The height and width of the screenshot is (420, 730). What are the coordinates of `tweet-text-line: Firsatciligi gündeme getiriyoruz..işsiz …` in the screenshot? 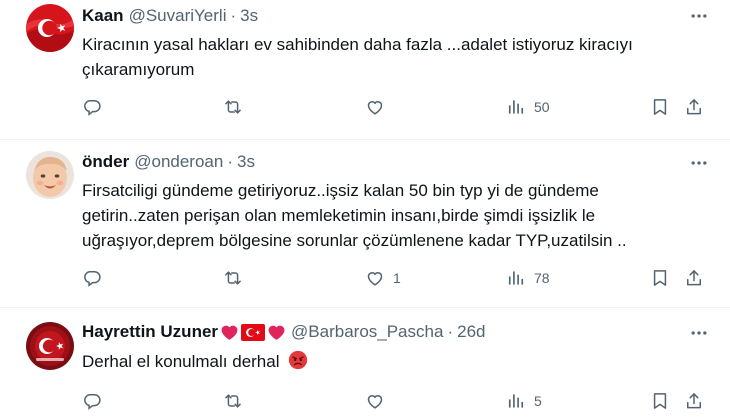 It's located at (340, 190).